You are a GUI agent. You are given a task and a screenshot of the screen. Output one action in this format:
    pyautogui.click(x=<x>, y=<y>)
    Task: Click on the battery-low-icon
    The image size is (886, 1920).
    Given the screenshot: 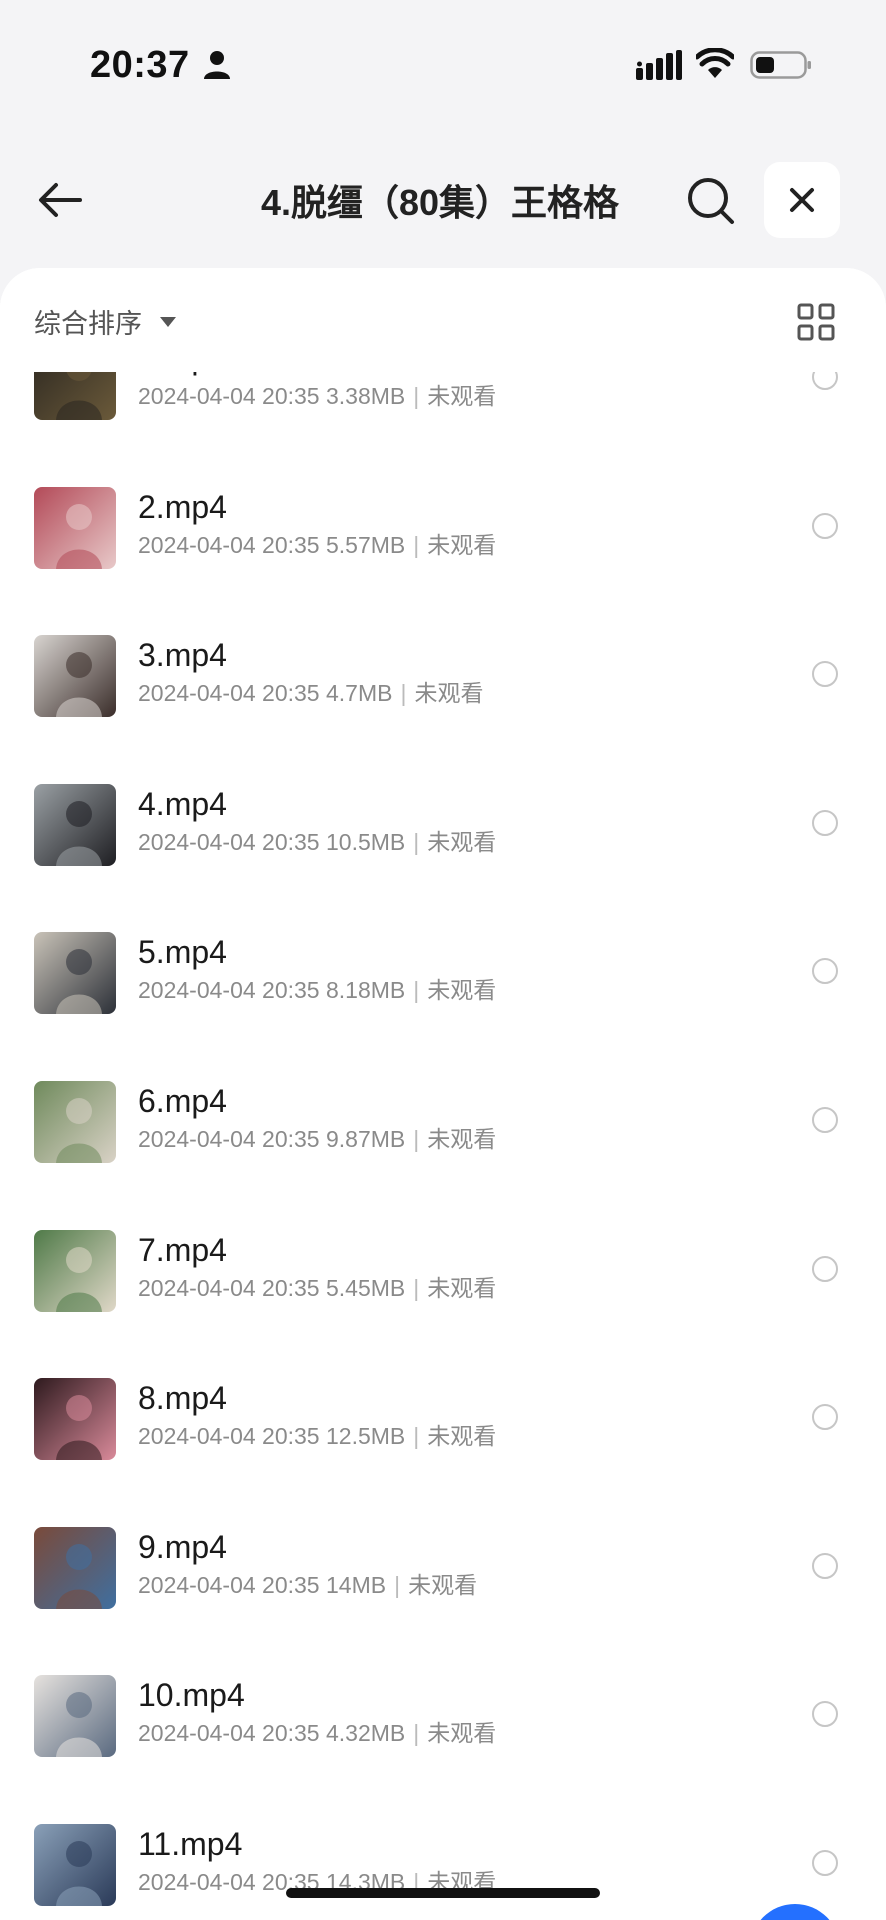 What is the action you would take?
    pyautogui.click(x=780, y=65)
    